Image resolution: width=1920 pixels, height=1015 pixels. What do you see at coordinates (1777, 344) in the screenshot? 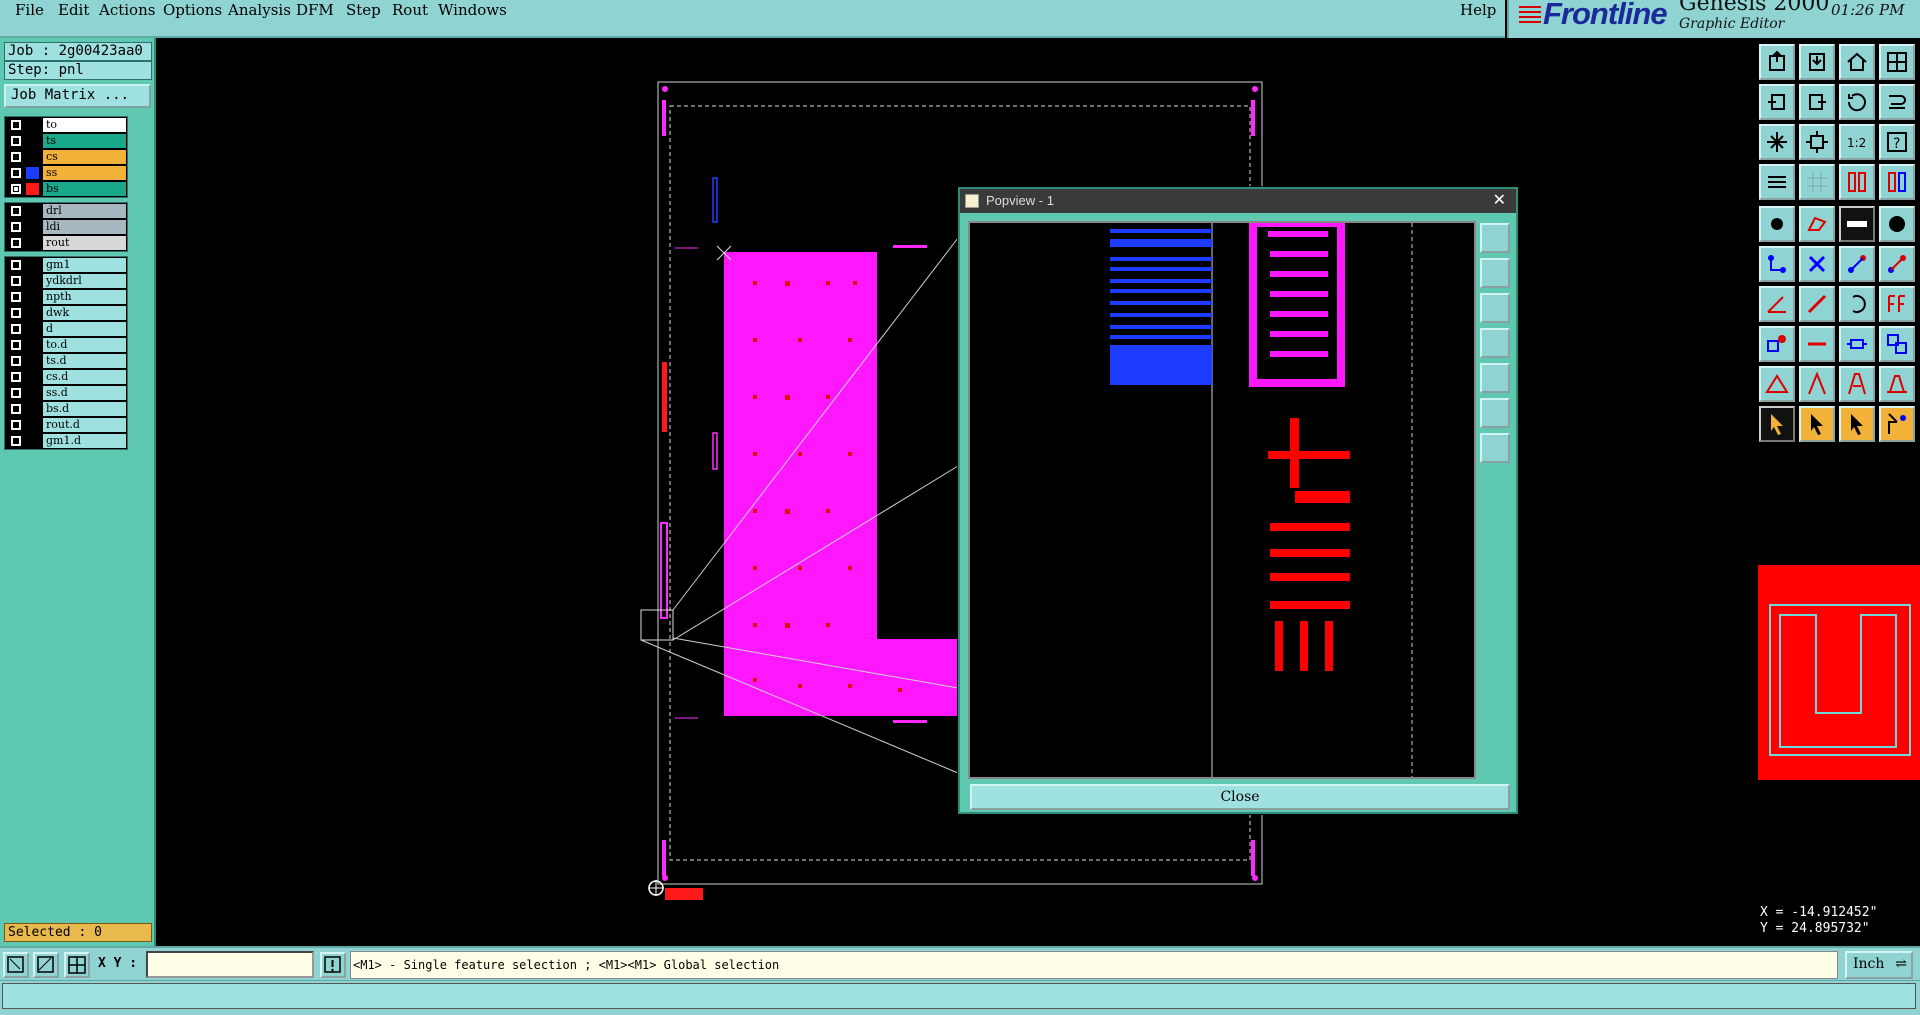
I see `copy-button` at bounding box center [1777, 344].